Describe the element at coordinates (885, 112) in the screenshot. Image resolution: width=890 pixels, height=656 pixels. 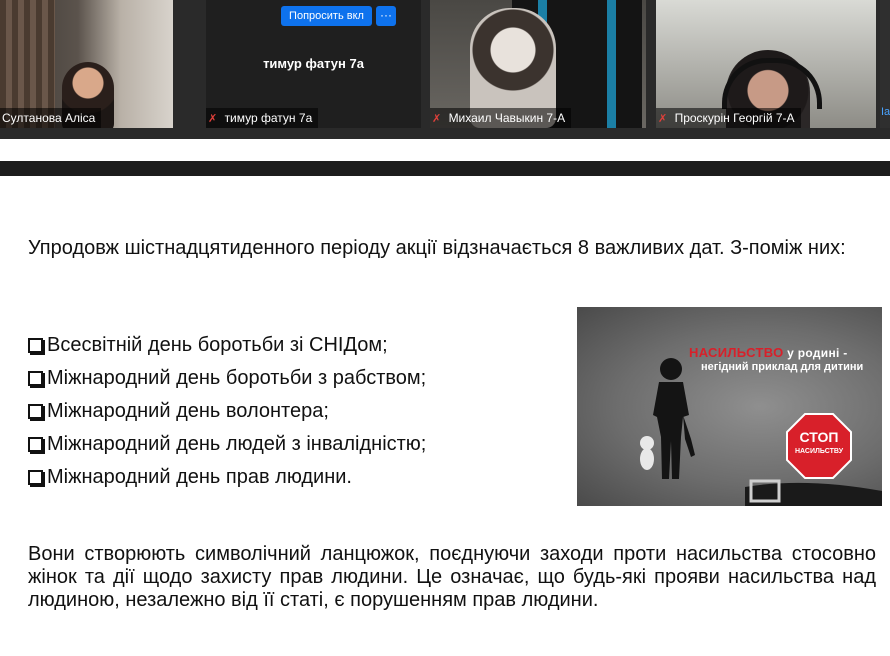
I see `participant-name: Ia` at that location.